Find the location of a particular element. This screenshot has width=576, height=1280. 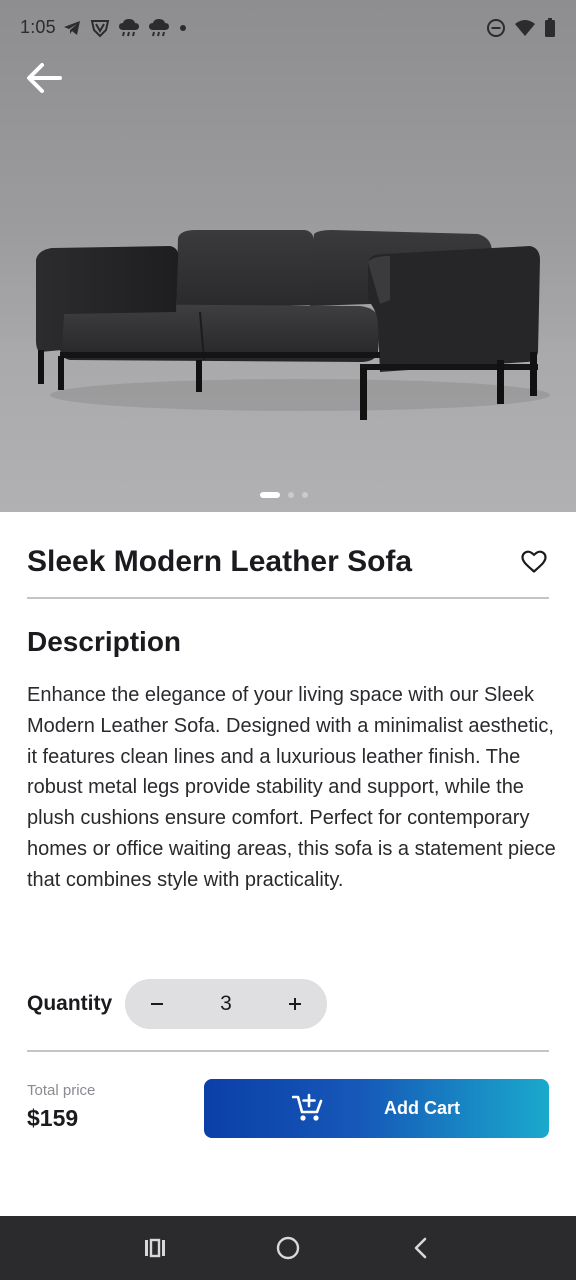

plus-icon is located at coordinates (295, 1004).